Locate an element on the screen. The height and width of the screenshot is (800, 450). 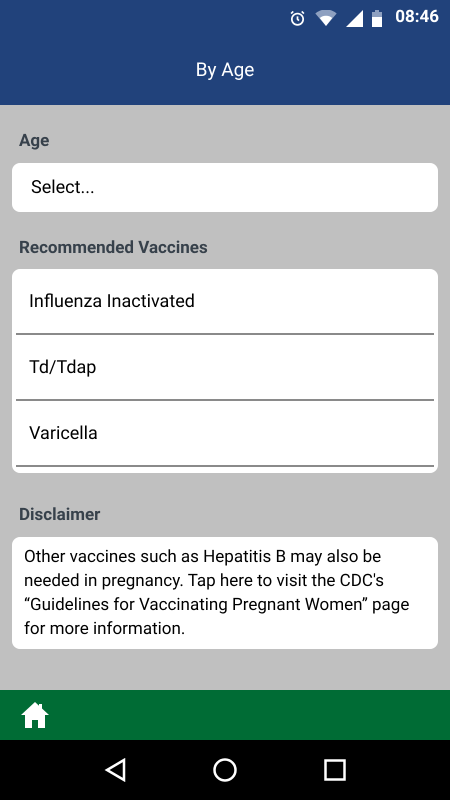
alarm-icon is located at coordinates (297, 18).